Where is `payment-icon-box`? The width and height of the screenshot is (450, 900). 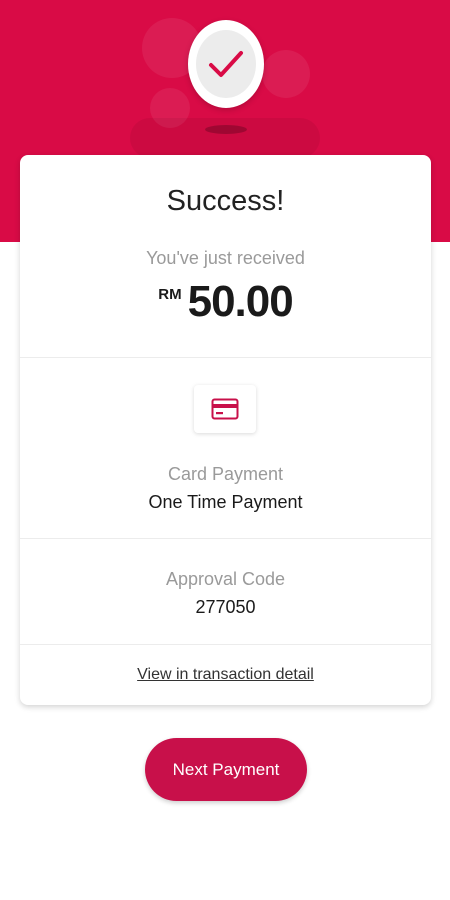
payment-icon-box is located at coordinates (225, 409).